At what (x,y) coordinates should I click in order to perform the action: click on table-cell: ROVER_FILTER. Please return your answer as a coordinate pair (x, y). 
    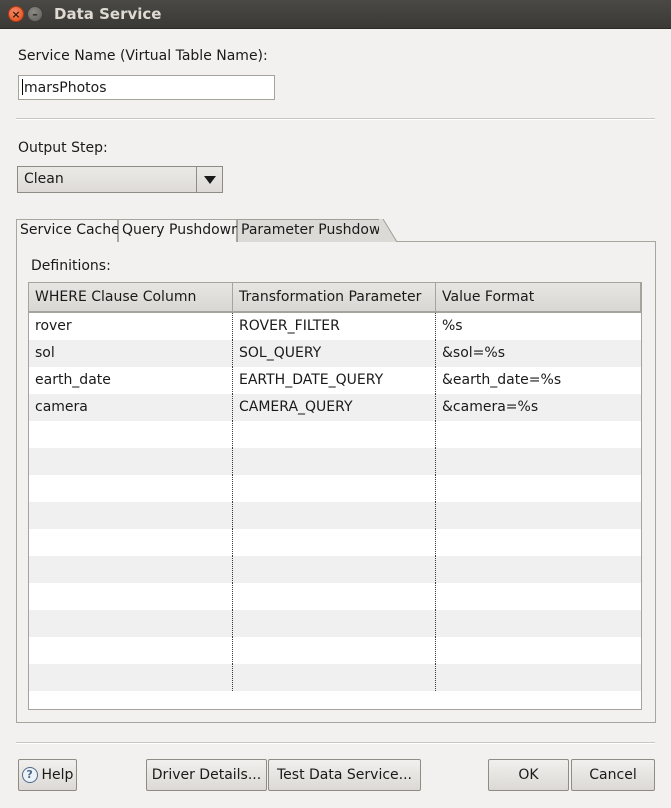
    Looking at the image, I should click on (334, 326).